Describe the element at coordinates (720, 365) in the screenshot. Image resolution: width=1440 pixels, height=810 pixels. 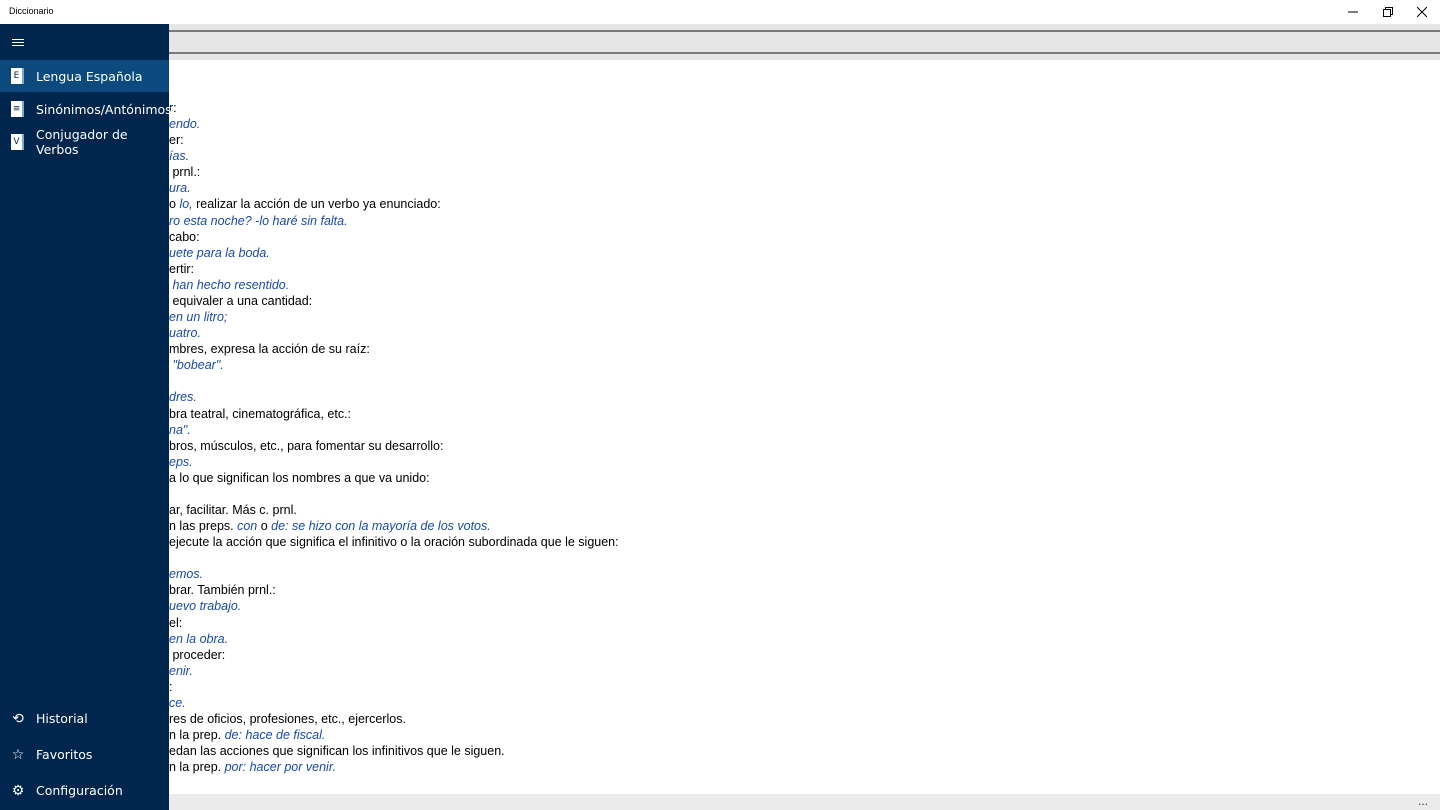
I see `definition-line: "bobear".` at that location.